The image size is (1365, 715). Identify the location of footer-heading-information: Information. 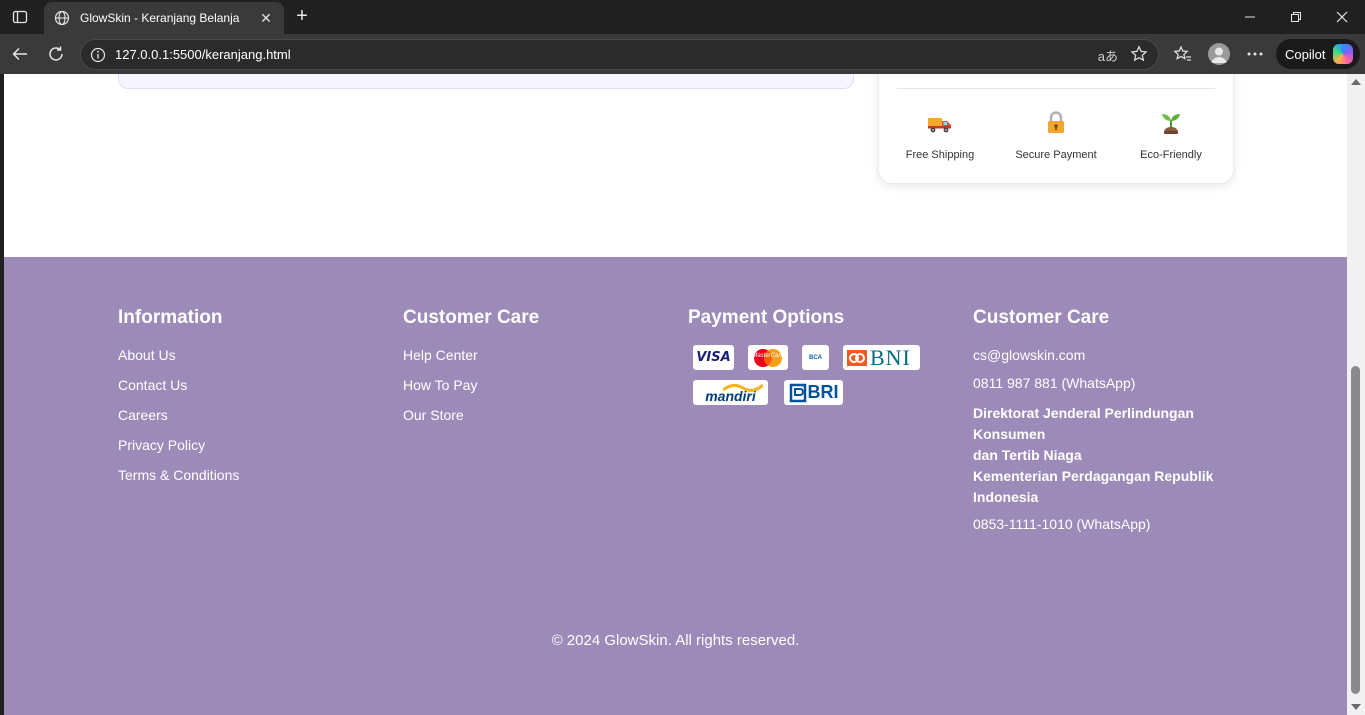
(170, 317).